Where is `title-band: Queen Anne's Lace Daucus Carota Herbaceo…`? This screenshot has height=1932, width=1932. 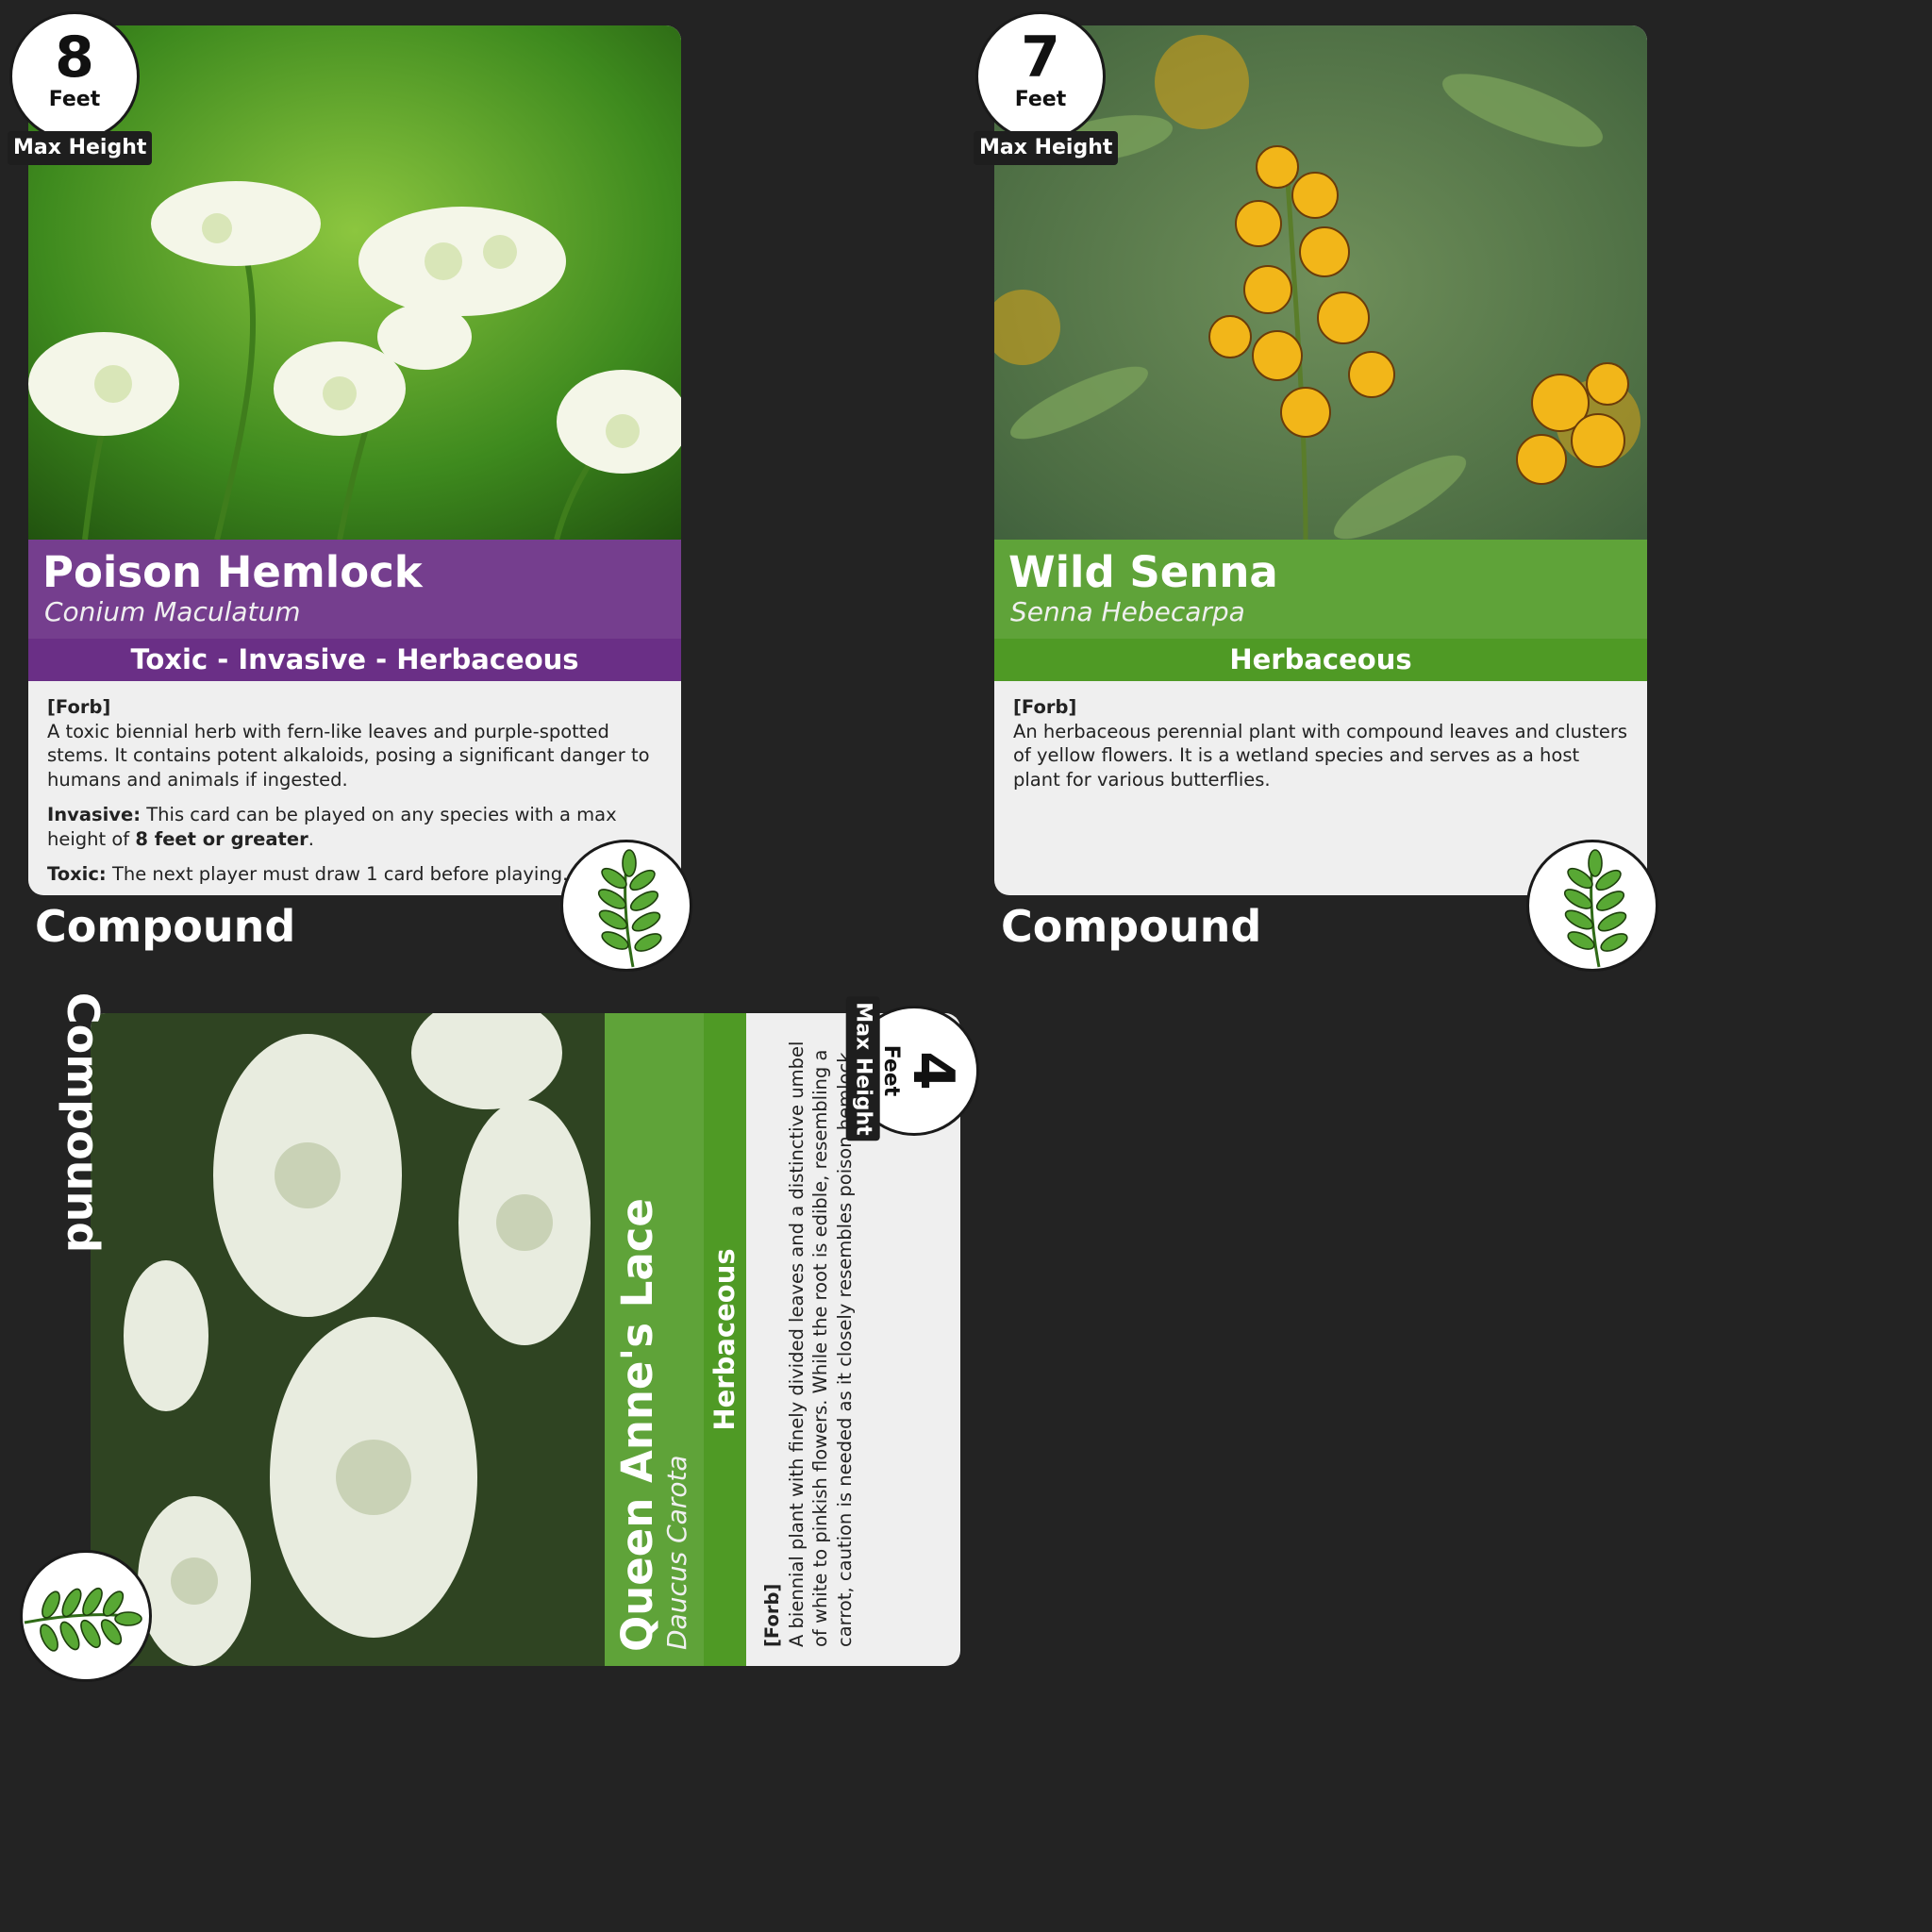 title-band: Queen Anne's Lace Daucus Carota Herbaceo… is located at coordinates (675, 1339).